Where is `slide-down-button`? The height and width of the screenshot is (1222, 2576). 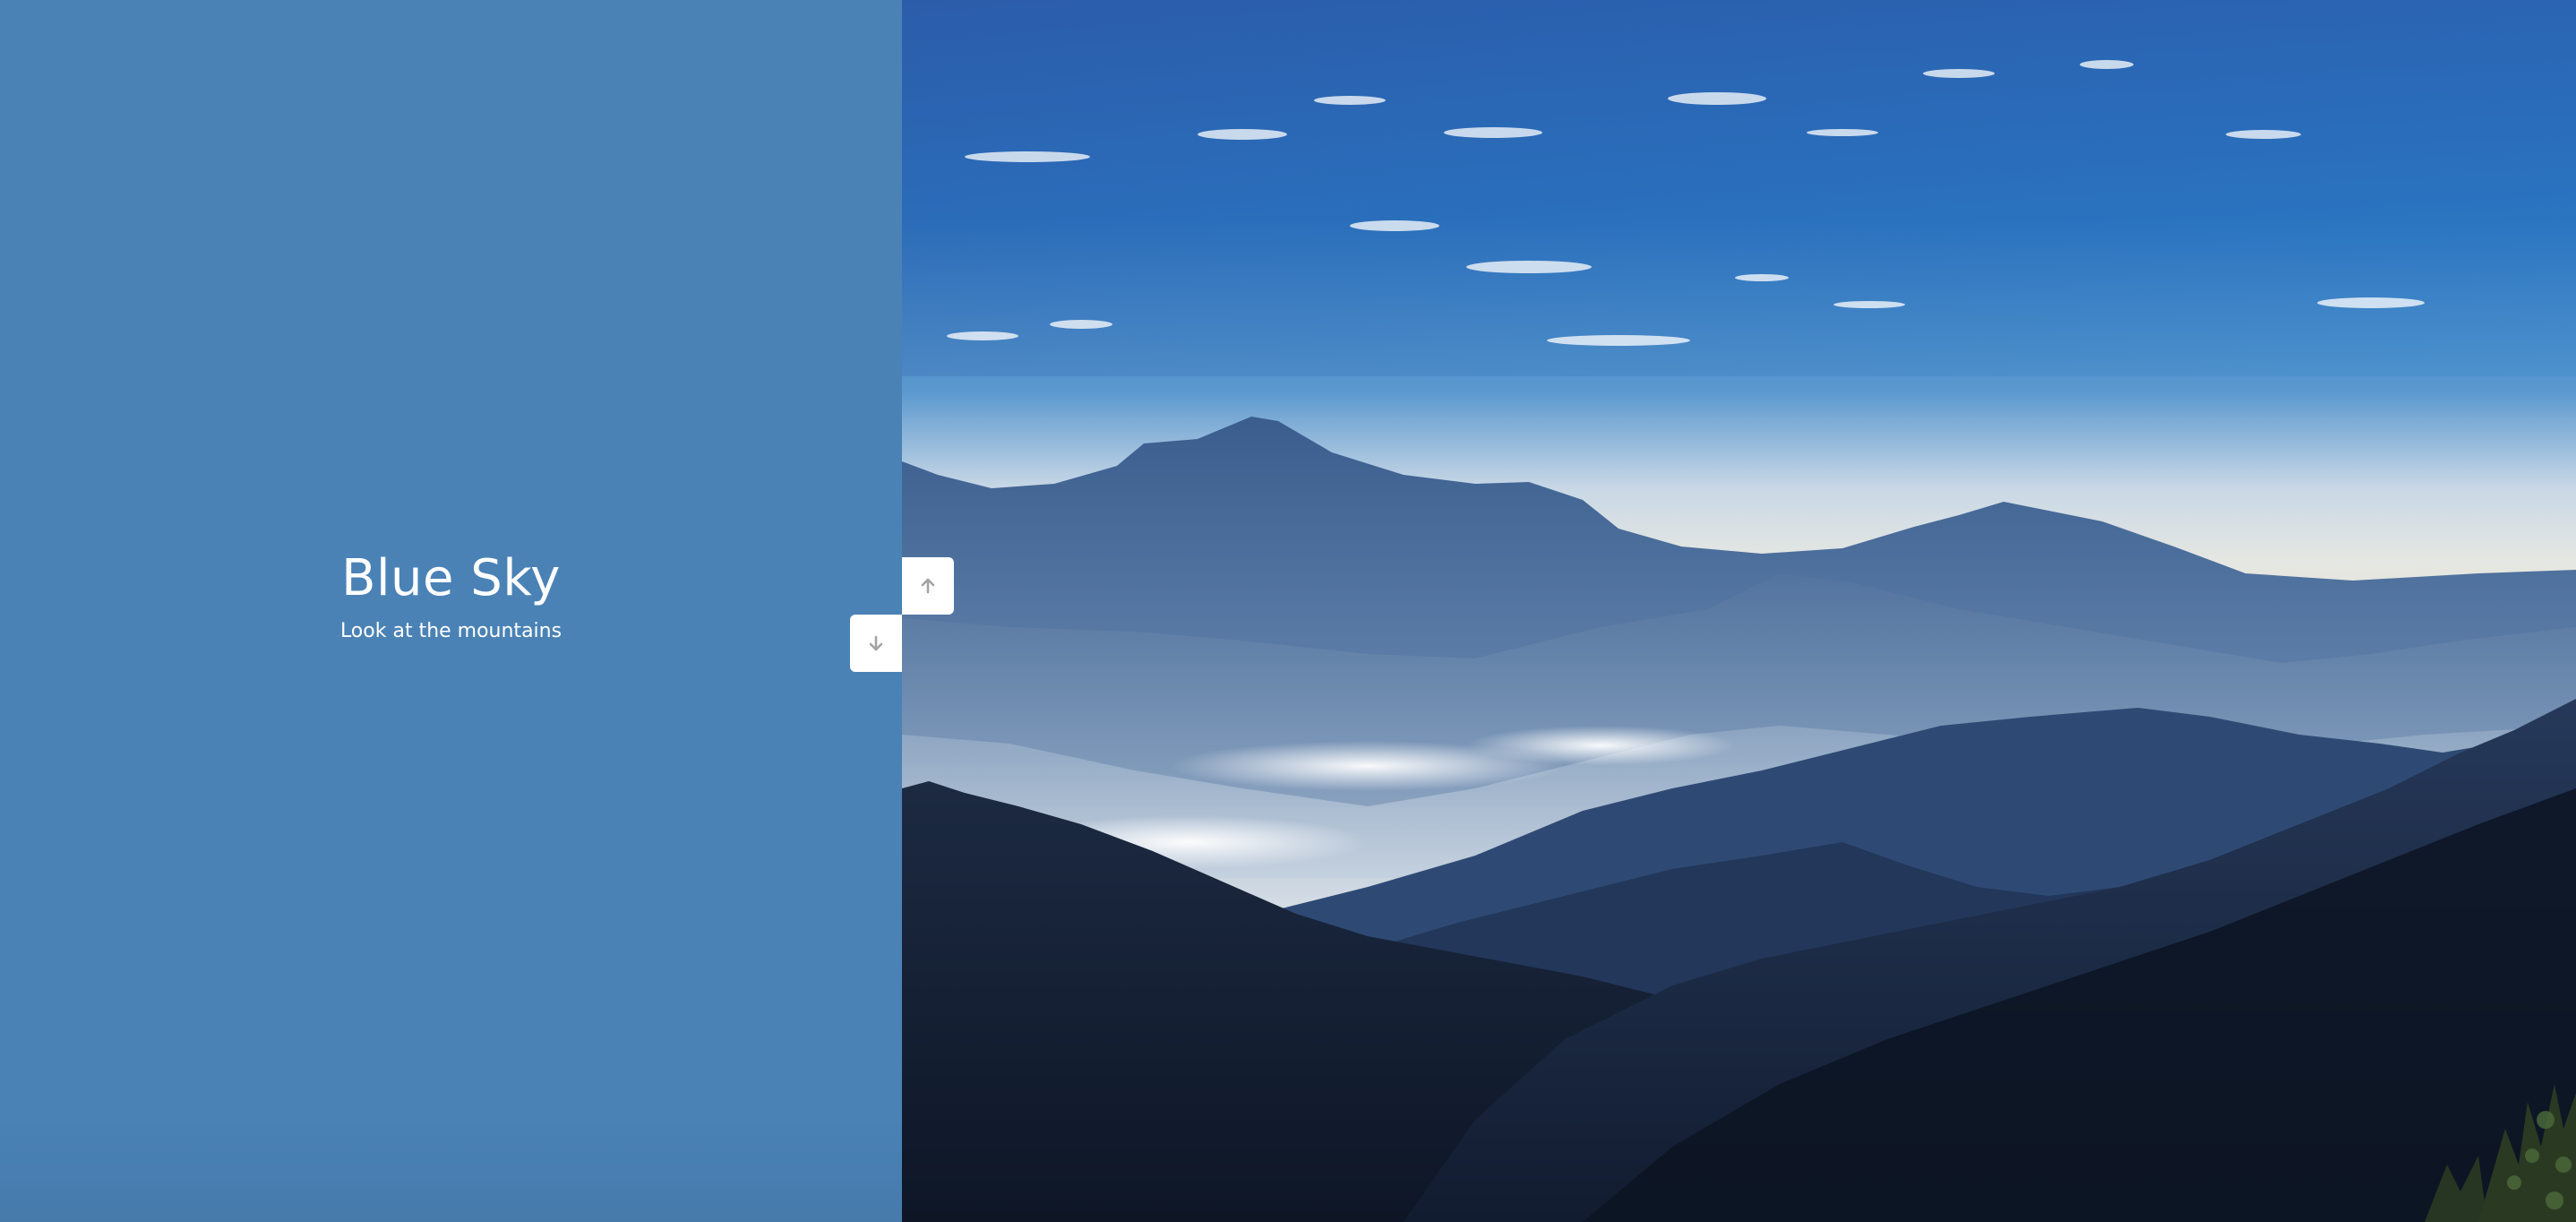 slide-down-button is located at coordinates (876, 643).